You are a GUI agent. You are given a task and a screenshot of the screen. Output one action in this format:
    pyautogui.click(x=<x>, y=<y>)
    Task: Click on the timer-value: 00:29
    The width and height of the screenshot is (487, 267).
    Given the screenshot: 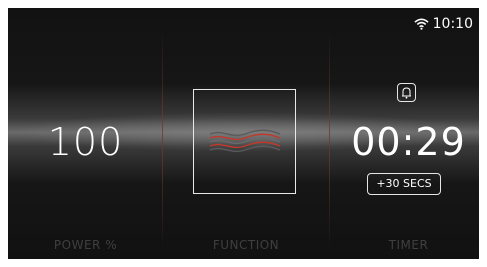 What is the action you would take?
    pyautogui.click(x=408, y=142)
    